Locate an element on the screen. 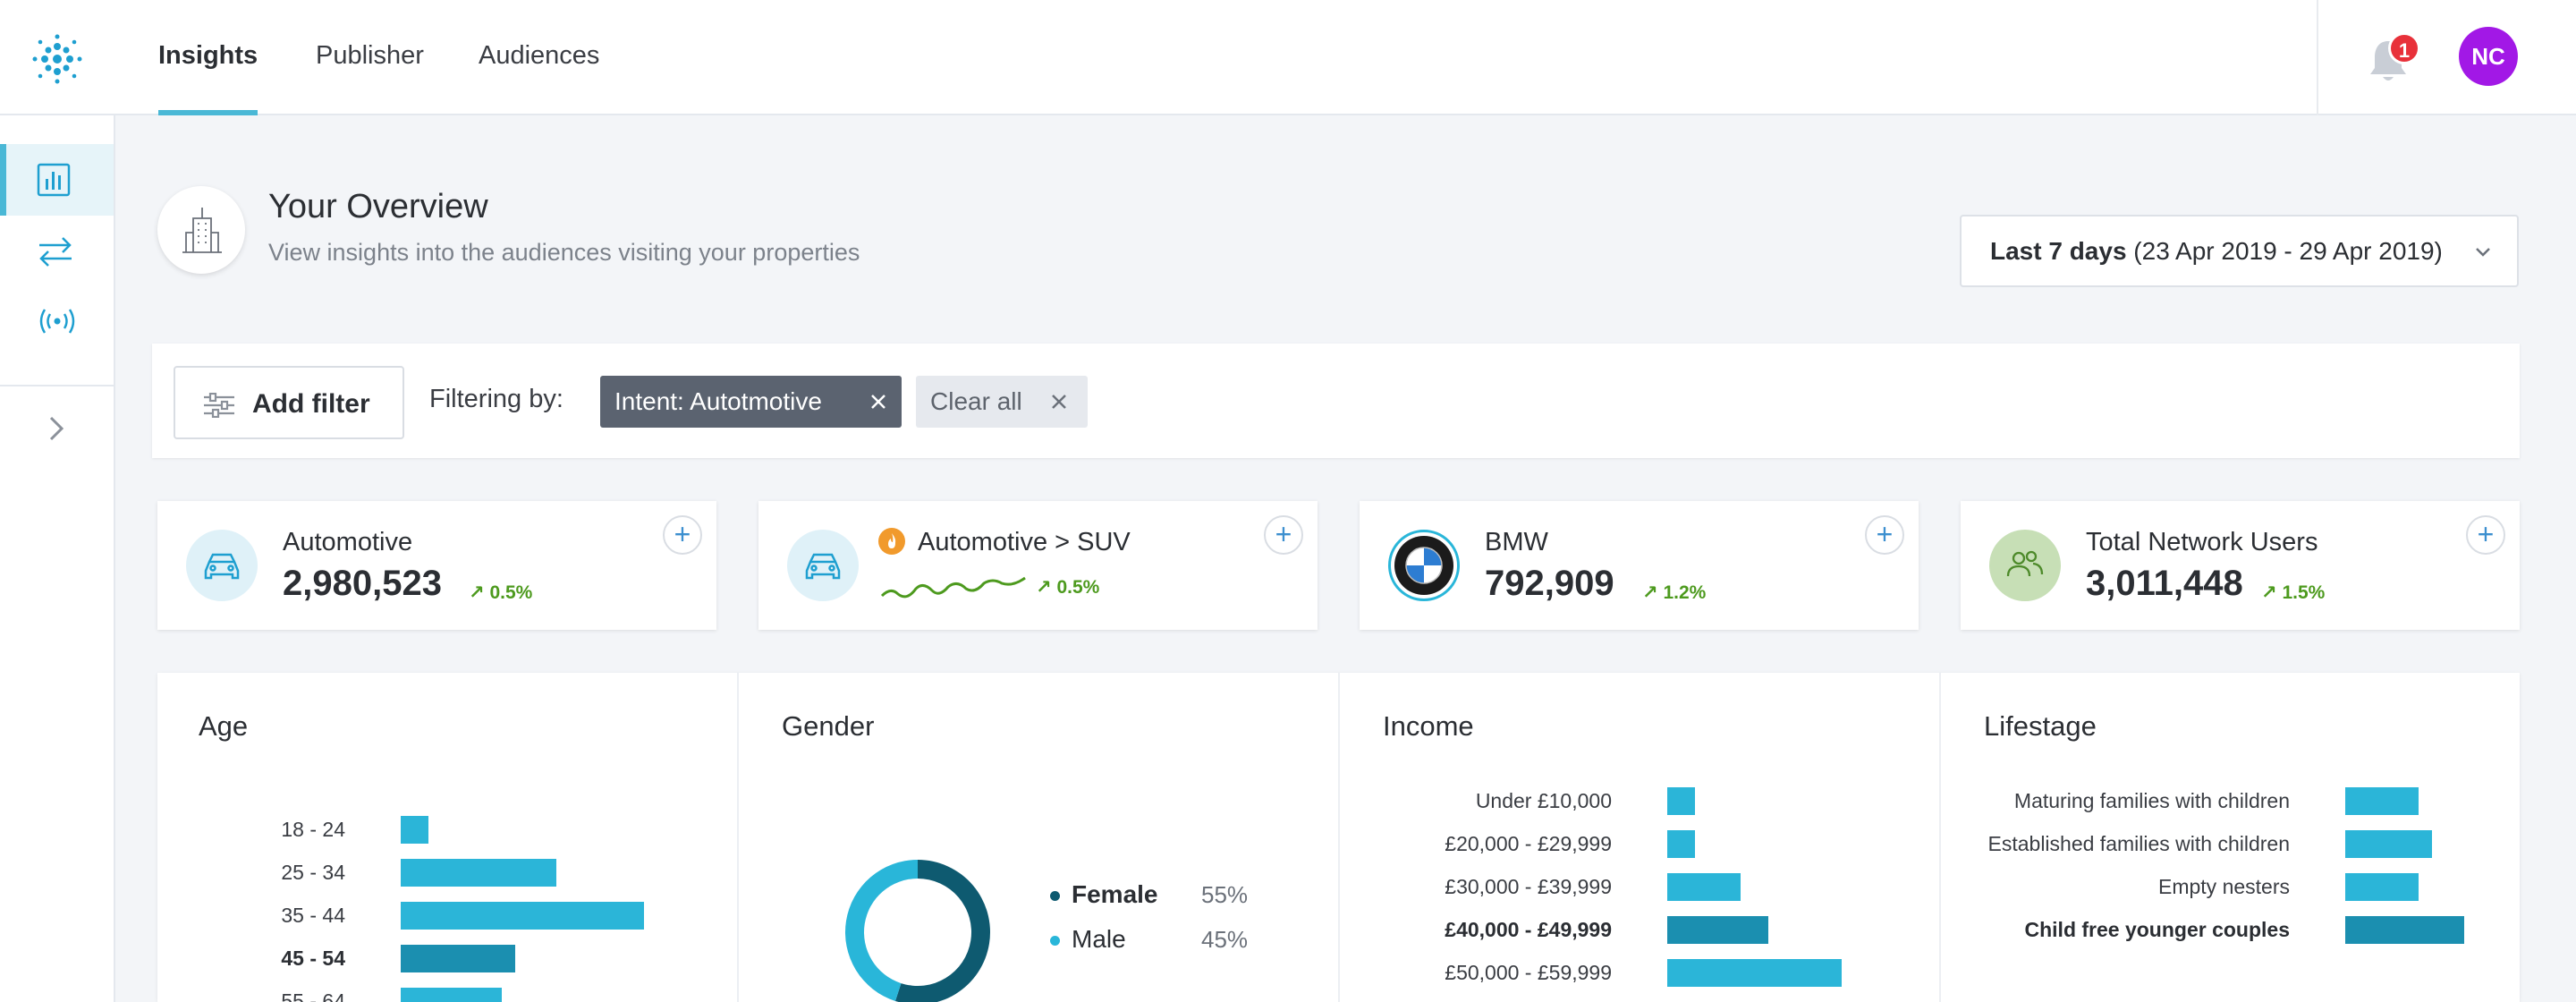 Image resolution: width=2576 pixels, height=1002 pixels. stat-trend-value: 1.5% is located at coordinates (2304, 592).